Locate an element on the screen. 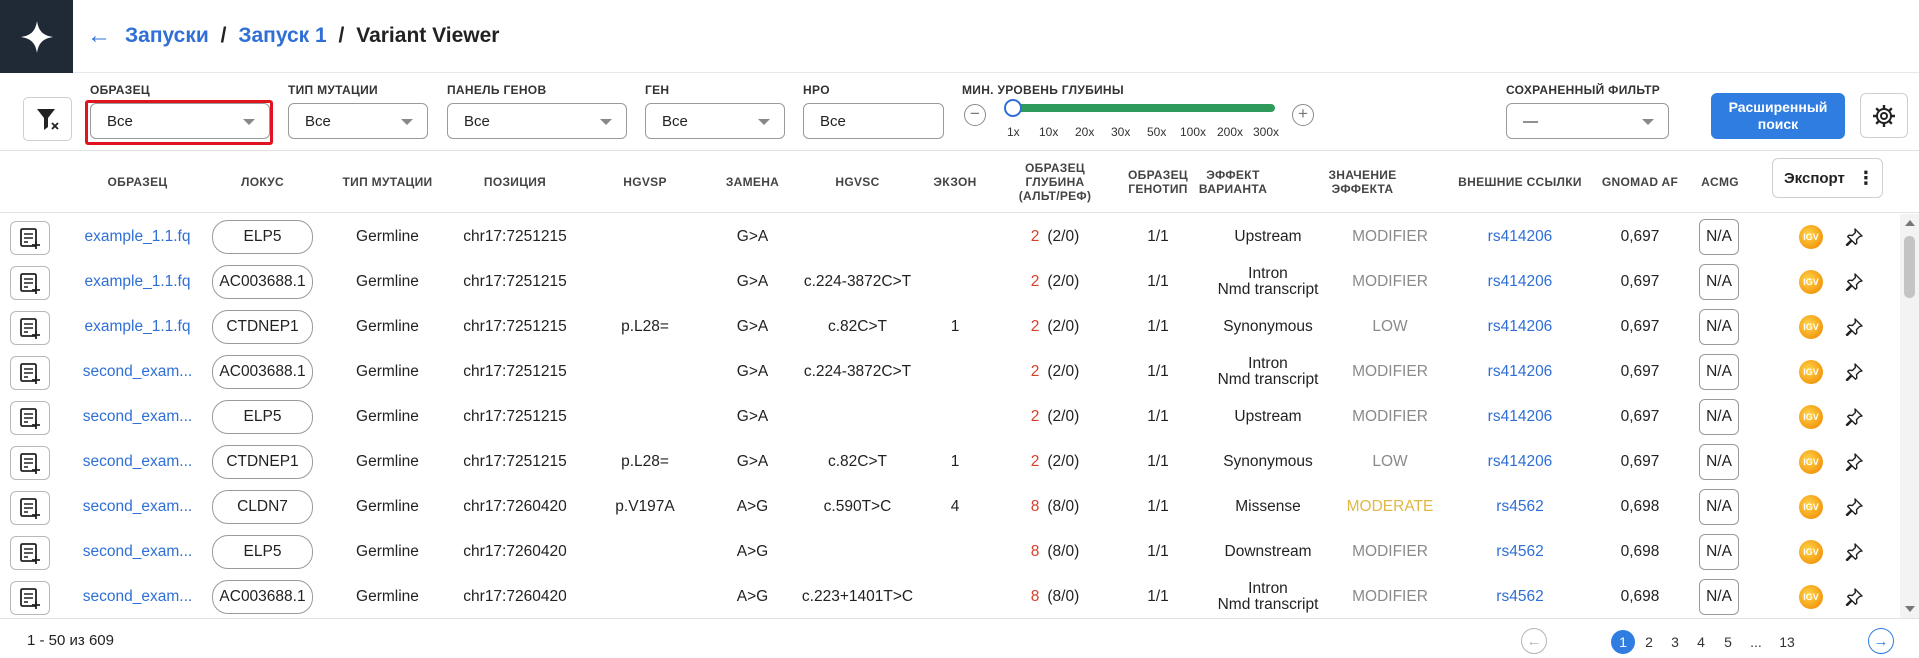  page-5: 5 is located at coordinates (1728, 642).